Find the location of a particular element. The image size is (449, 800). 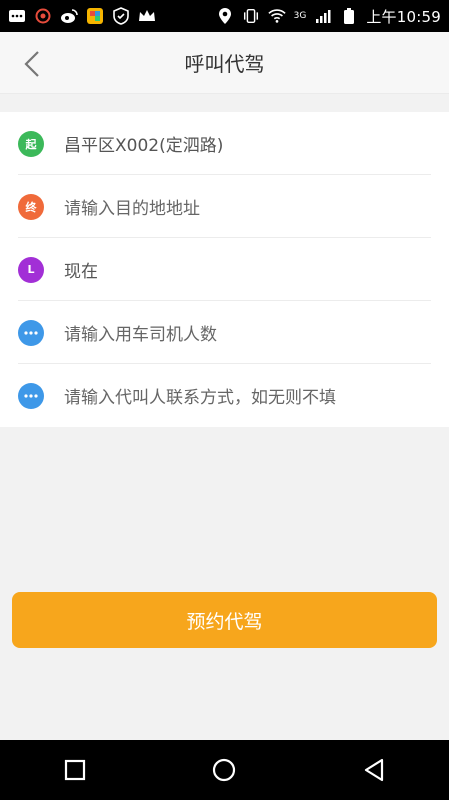

battery-icon is located at coordinates (349, 16).